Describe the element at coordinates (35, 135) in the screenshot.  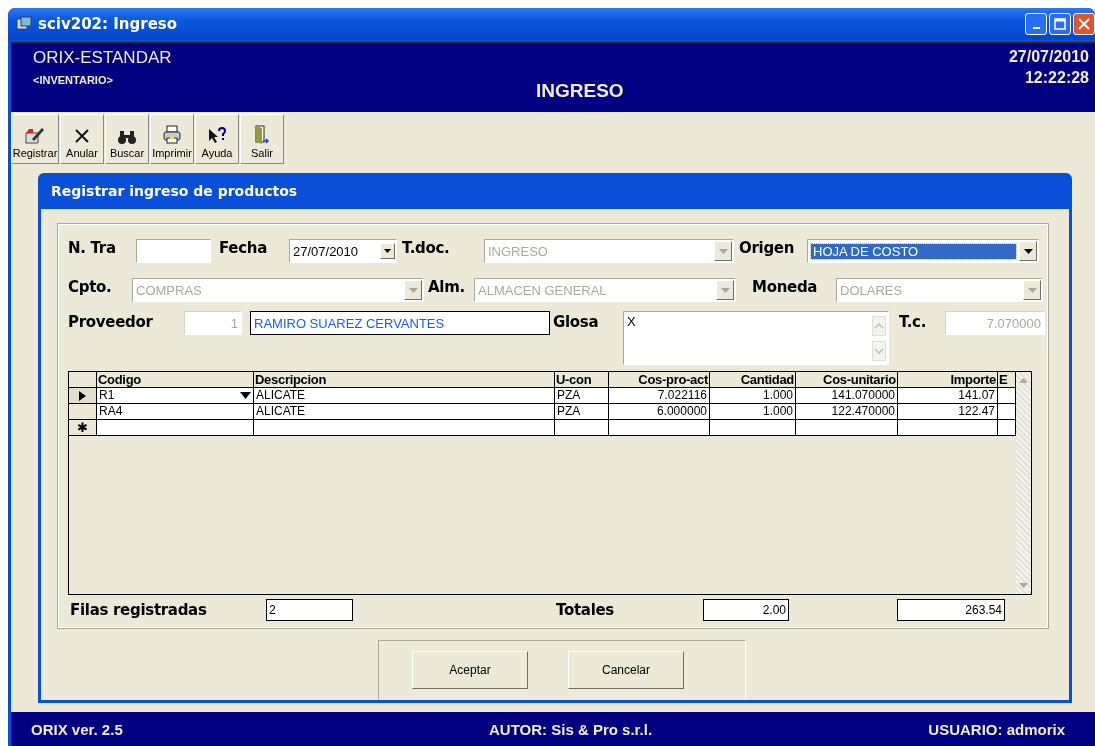
I see `folder-pen-icon` at that location.